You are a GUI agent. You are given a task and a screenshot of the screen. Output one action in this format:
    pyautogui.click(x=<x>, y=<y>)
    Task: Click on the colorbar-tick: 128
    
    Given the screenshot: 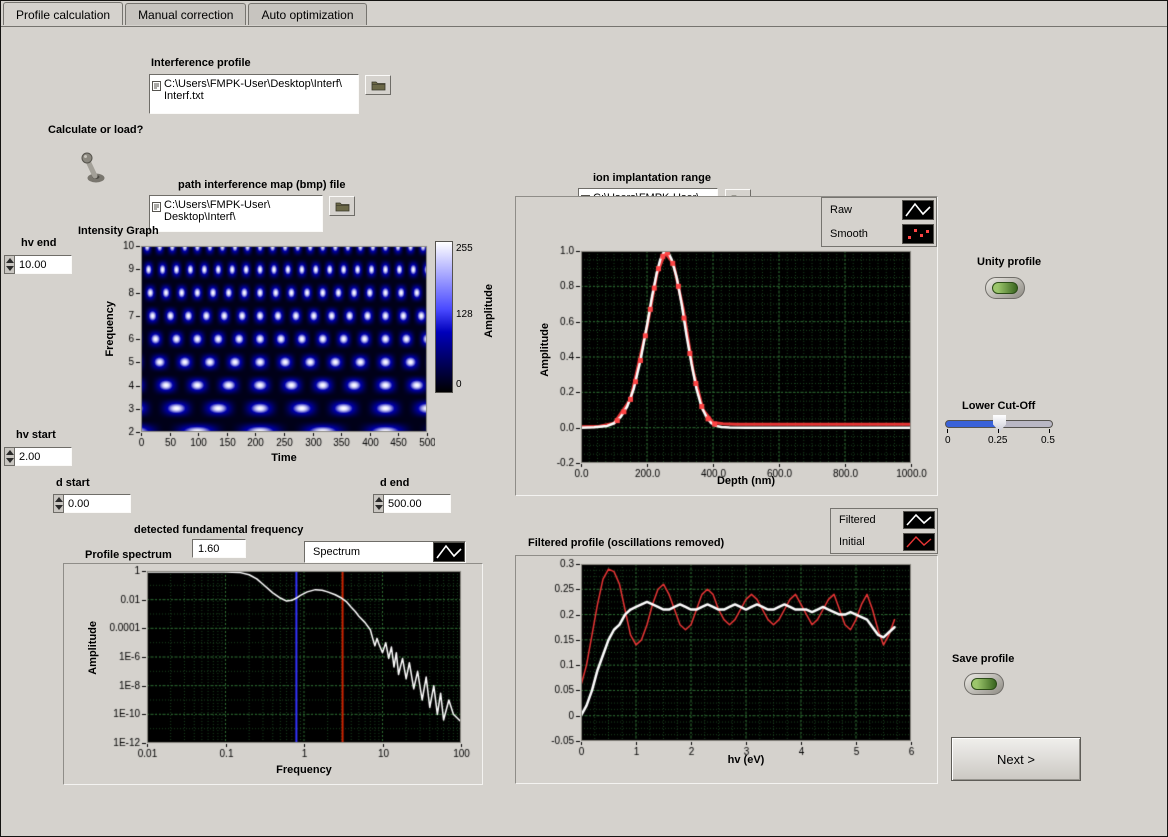 What is the action you would take?
    pyautogui.click(x=464, y=314)
    